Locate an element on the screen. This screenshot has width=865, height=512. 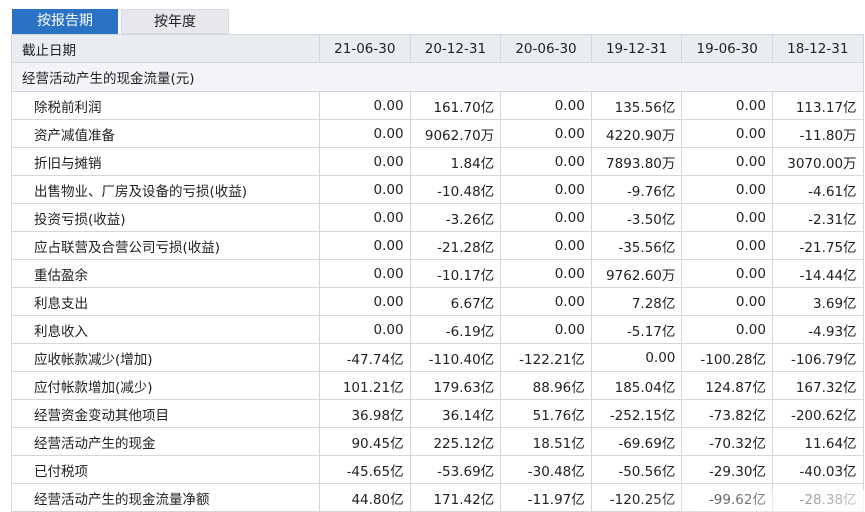
value-cell: -29.30亿 is located at coordinates (727, 469).